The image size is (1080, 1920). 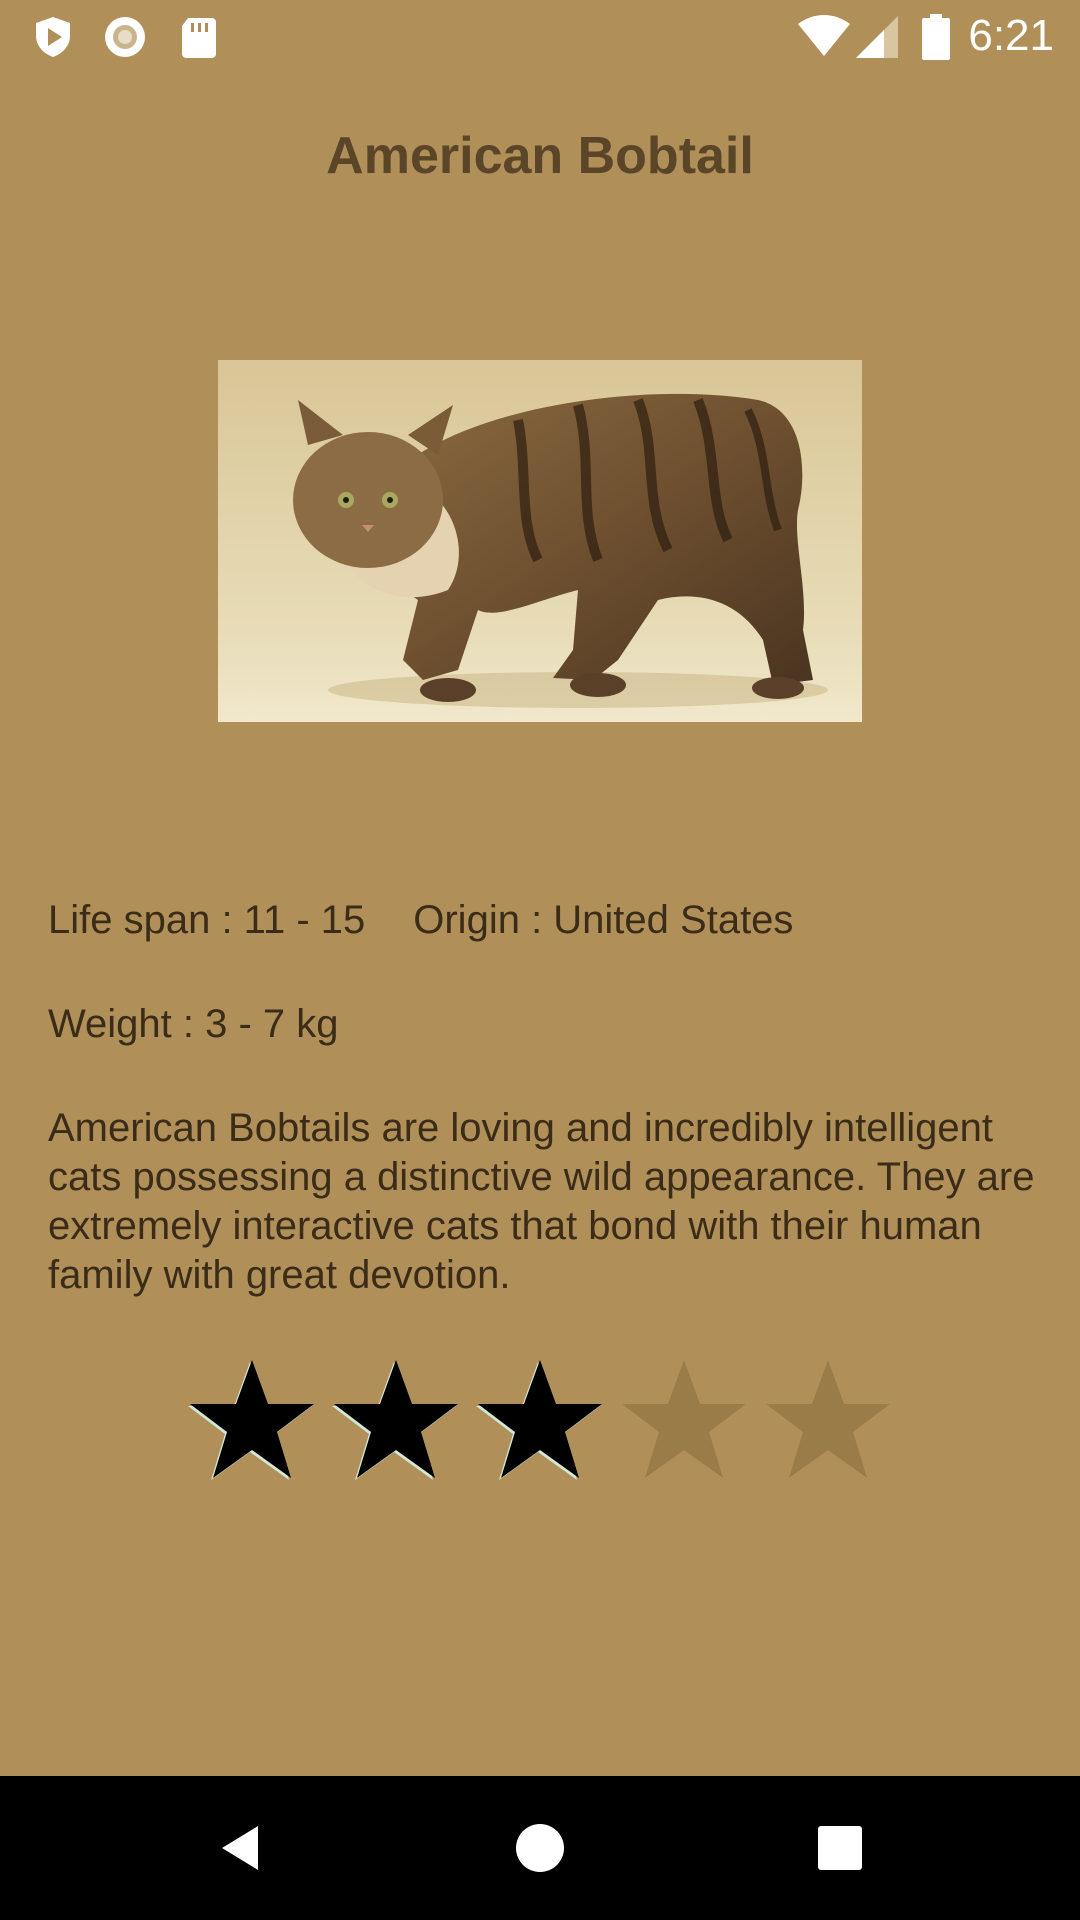 What do you see at coordinates (603, 920) in the screenshot?
I see `origin-text: Origin : United States` at bounding box center [603, 920].